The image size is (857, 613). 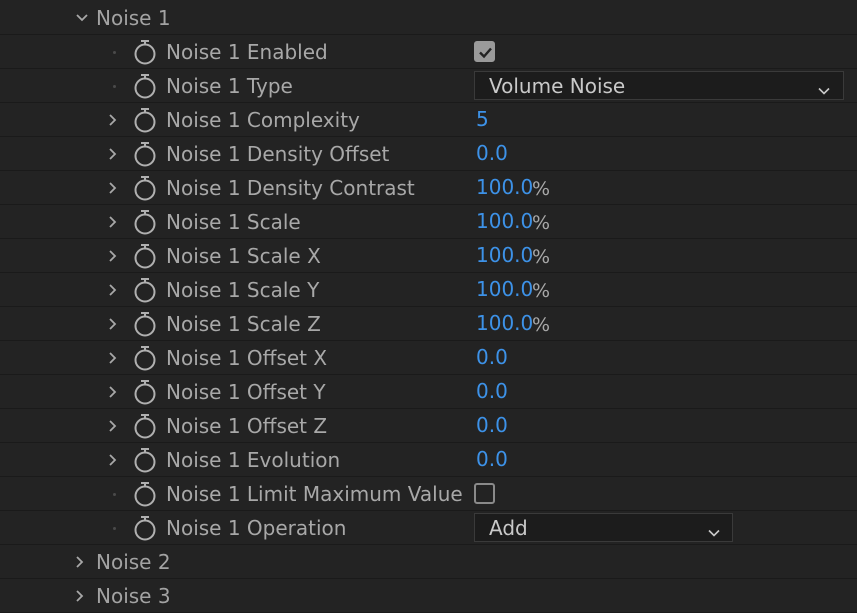 I want to click on property-label: Noise 1 Limit Maximum Value, so click(x=314, y=494).